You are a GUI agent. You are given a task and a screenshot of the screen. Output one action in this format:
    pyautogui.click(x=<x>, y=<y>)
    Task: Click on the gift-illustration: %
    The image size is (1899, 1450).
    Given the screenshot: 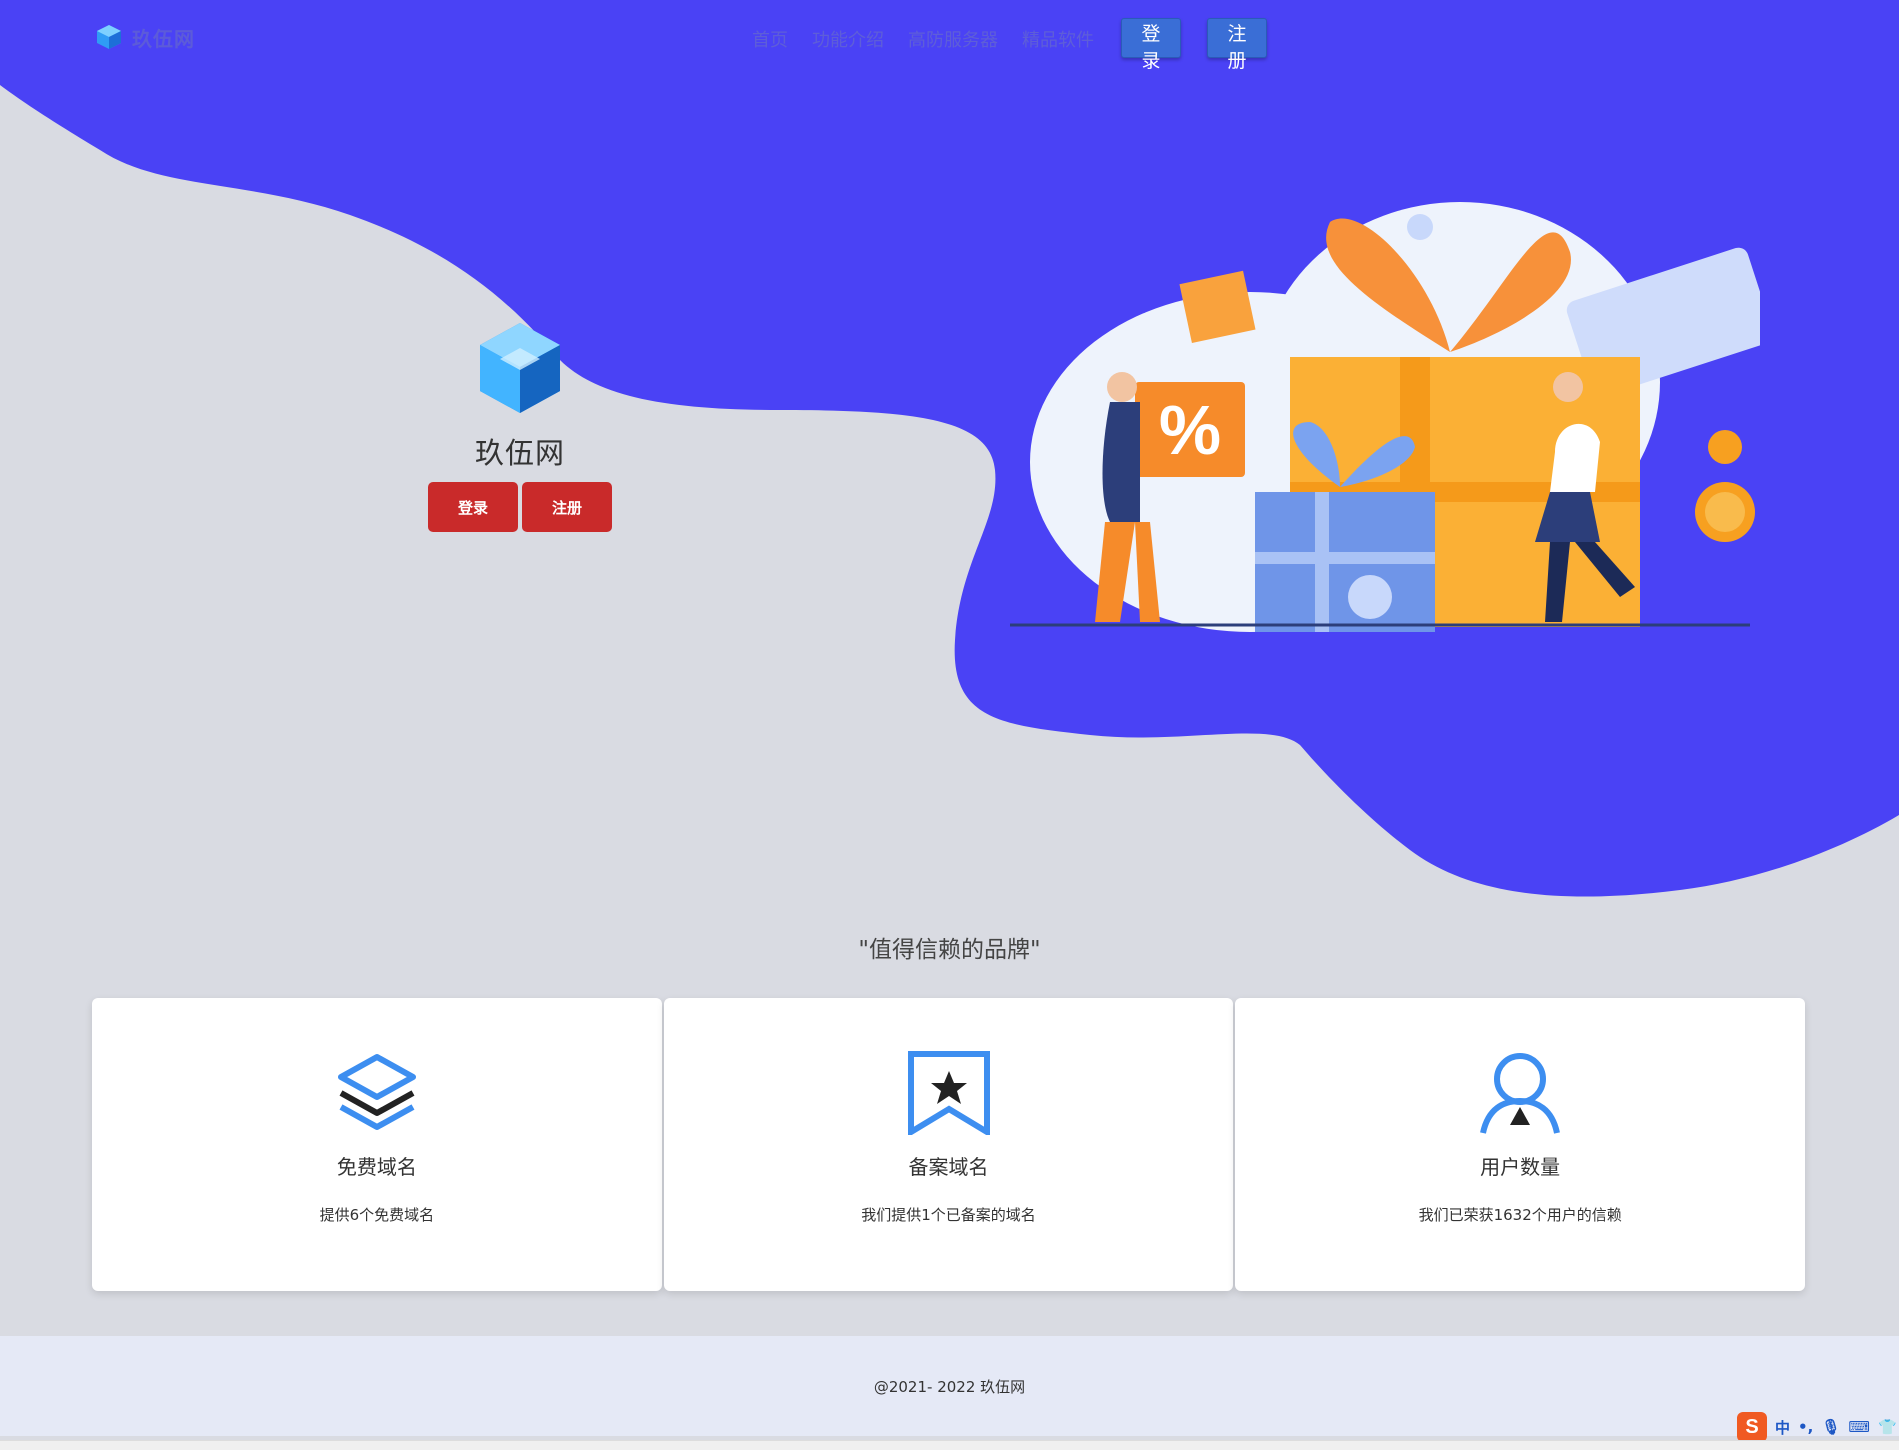 What is the action you would take?
    pyautogui.click(x=1385, y=417)
    